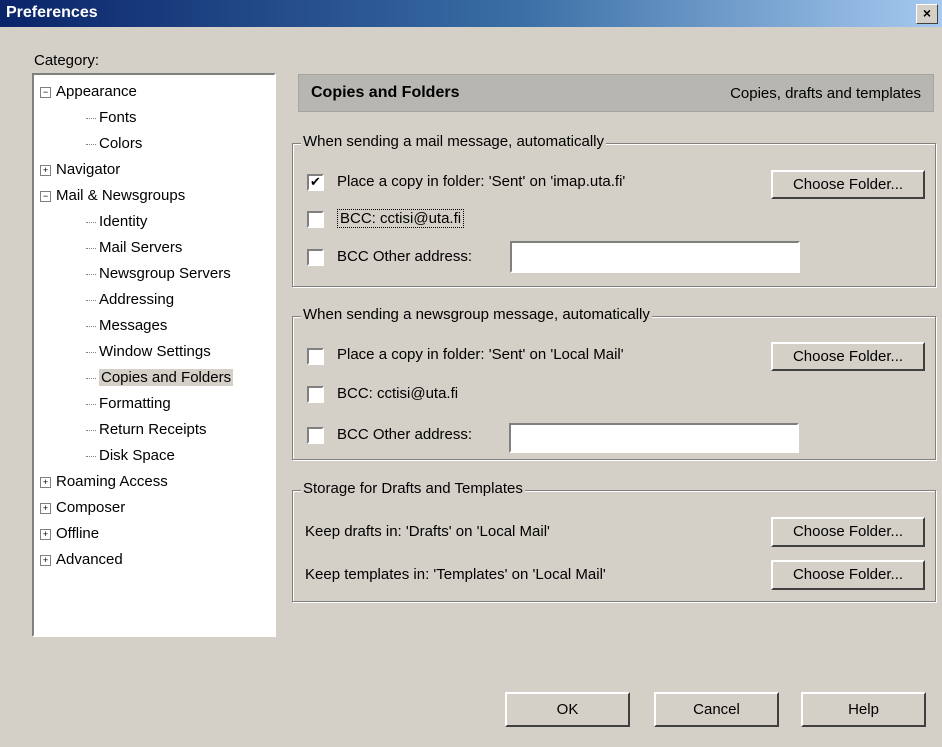  I want to click on tree-item-appearance: − Appearance, so click(88, 91).